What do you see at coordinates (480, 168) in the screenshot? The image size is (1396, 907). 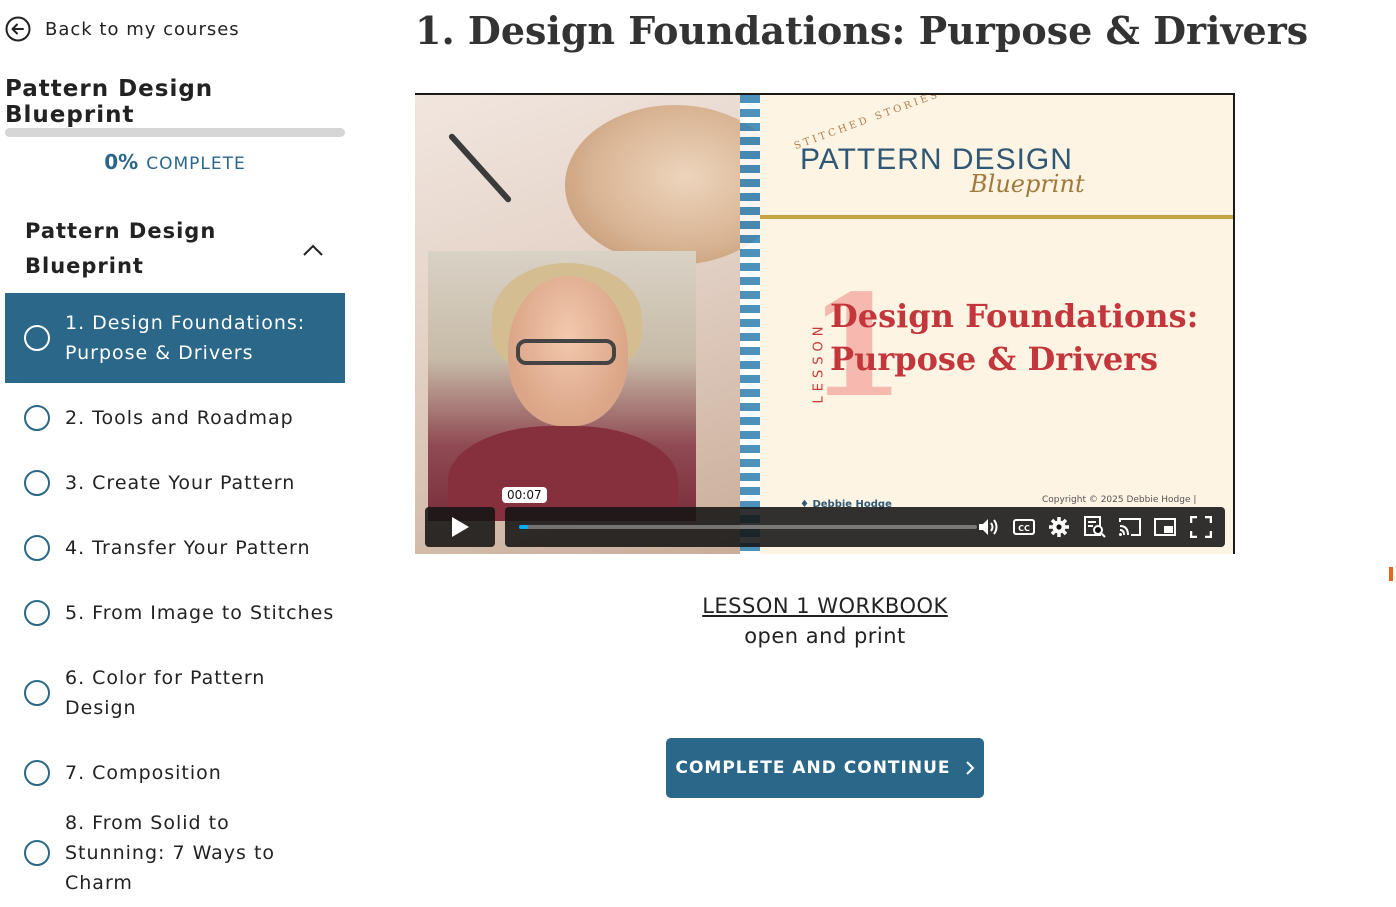 I see `needle-image` at bounding box center [480, 168].